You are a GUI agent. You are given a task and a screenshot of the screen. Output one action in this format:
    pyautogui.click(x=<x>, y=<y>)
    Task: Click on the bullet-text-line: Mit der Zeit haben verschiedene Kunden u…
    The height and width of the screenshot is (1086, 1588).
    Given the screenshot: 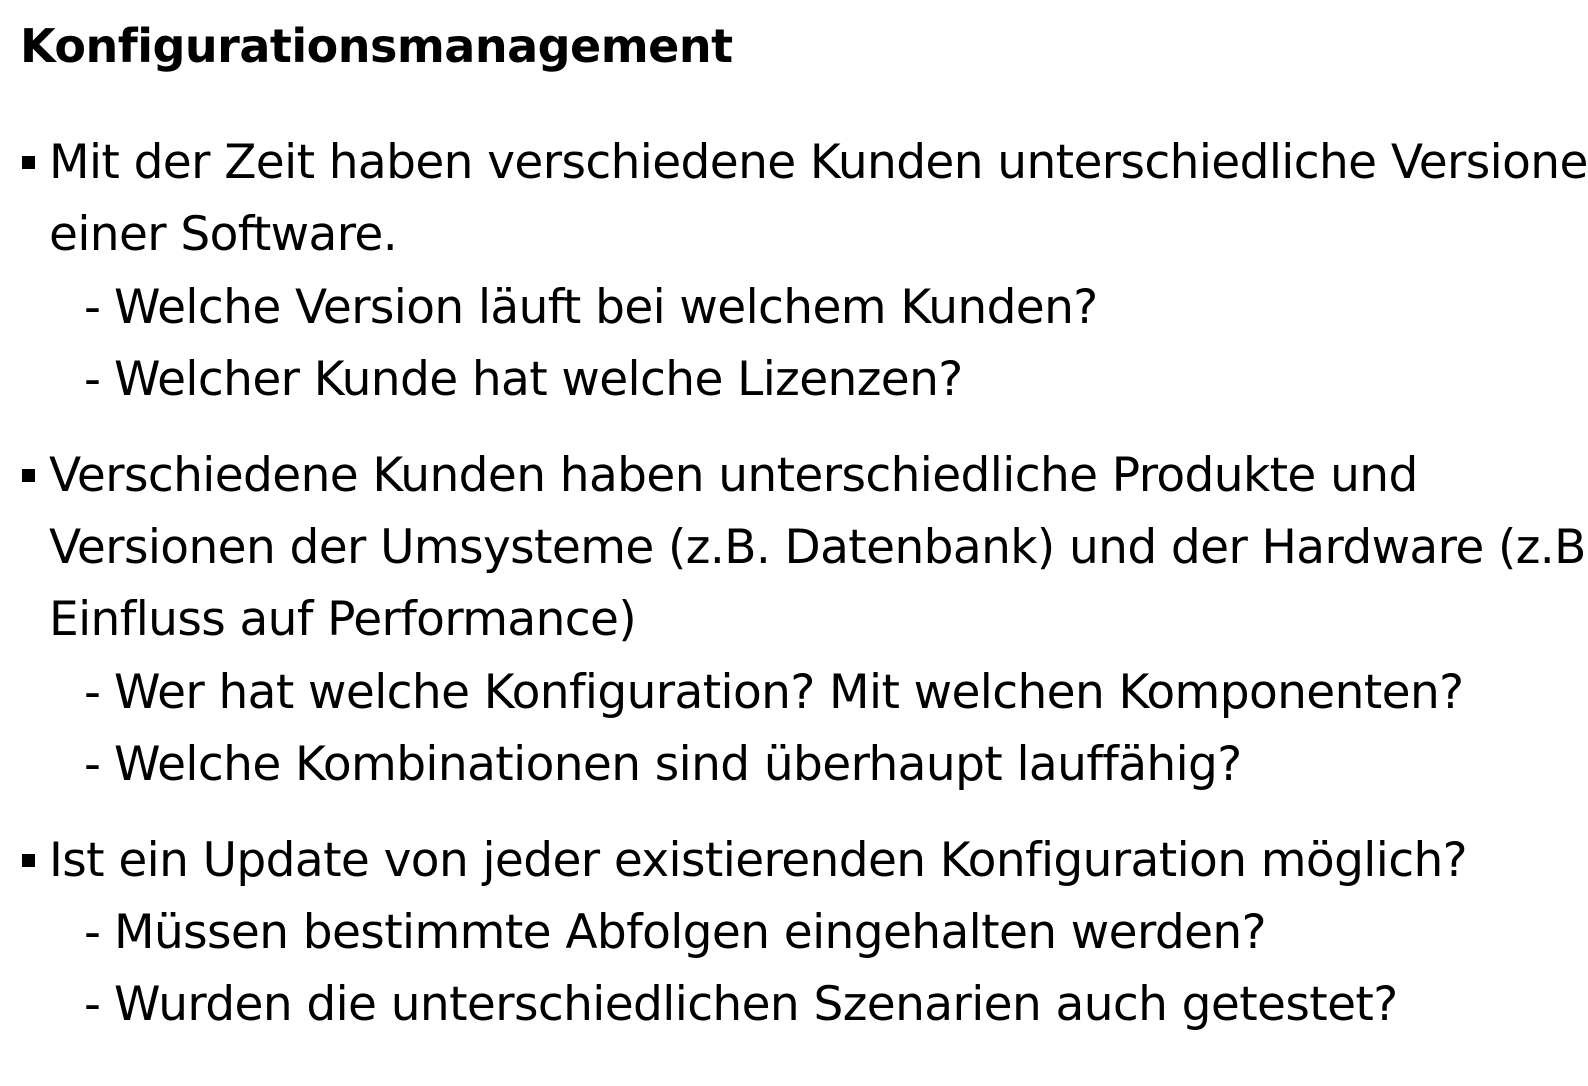 What is the action you would take?
    pyautogui.click(x=818, y=162)
    